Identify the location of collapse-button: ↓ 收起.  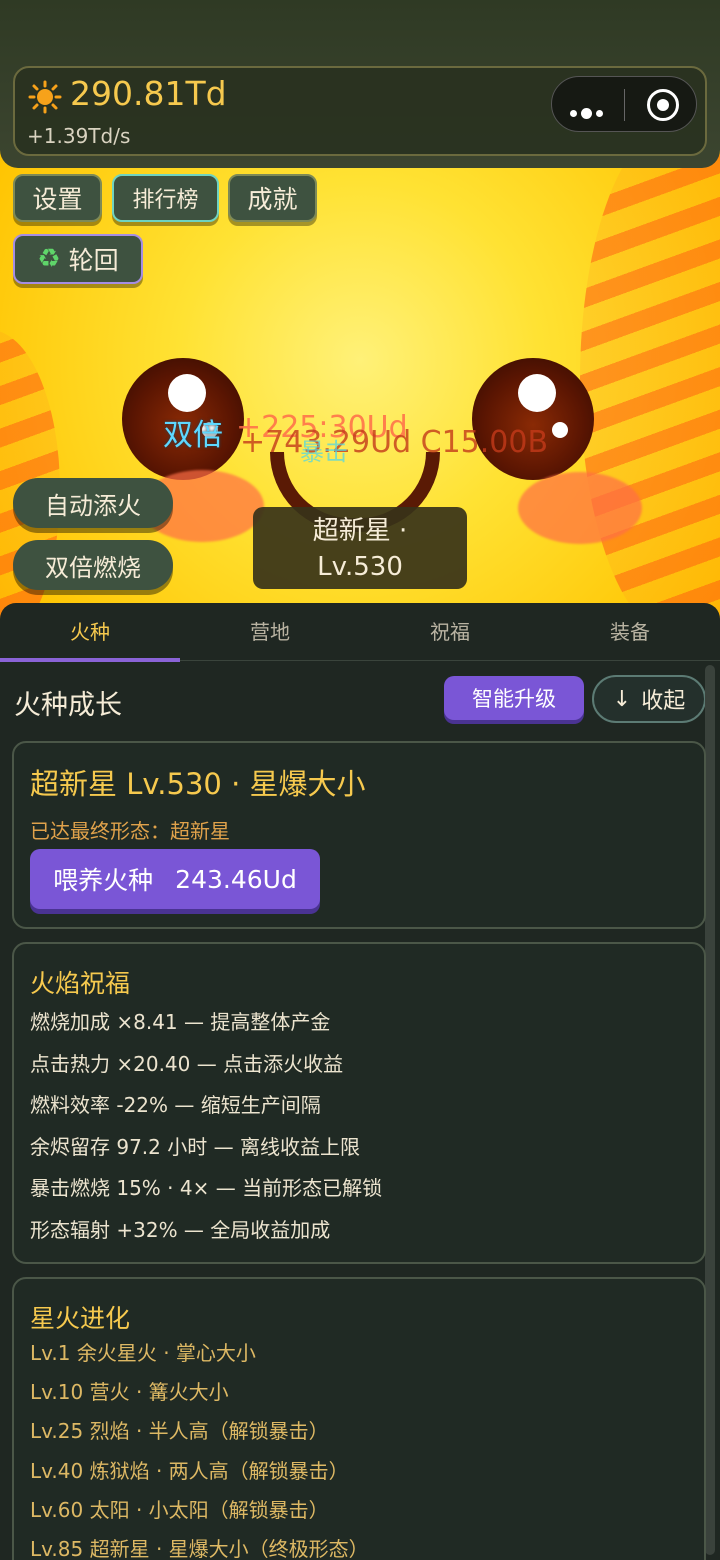
(649, 699).